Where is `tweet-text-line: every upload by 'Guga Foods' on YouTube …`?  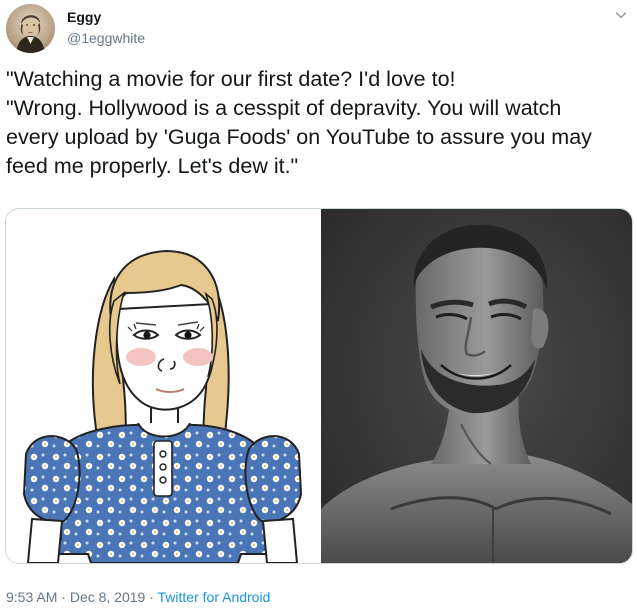 tweet-text-line: every upload by 'Guga Foods' on YouTube … is located at coordinates (299, 137).